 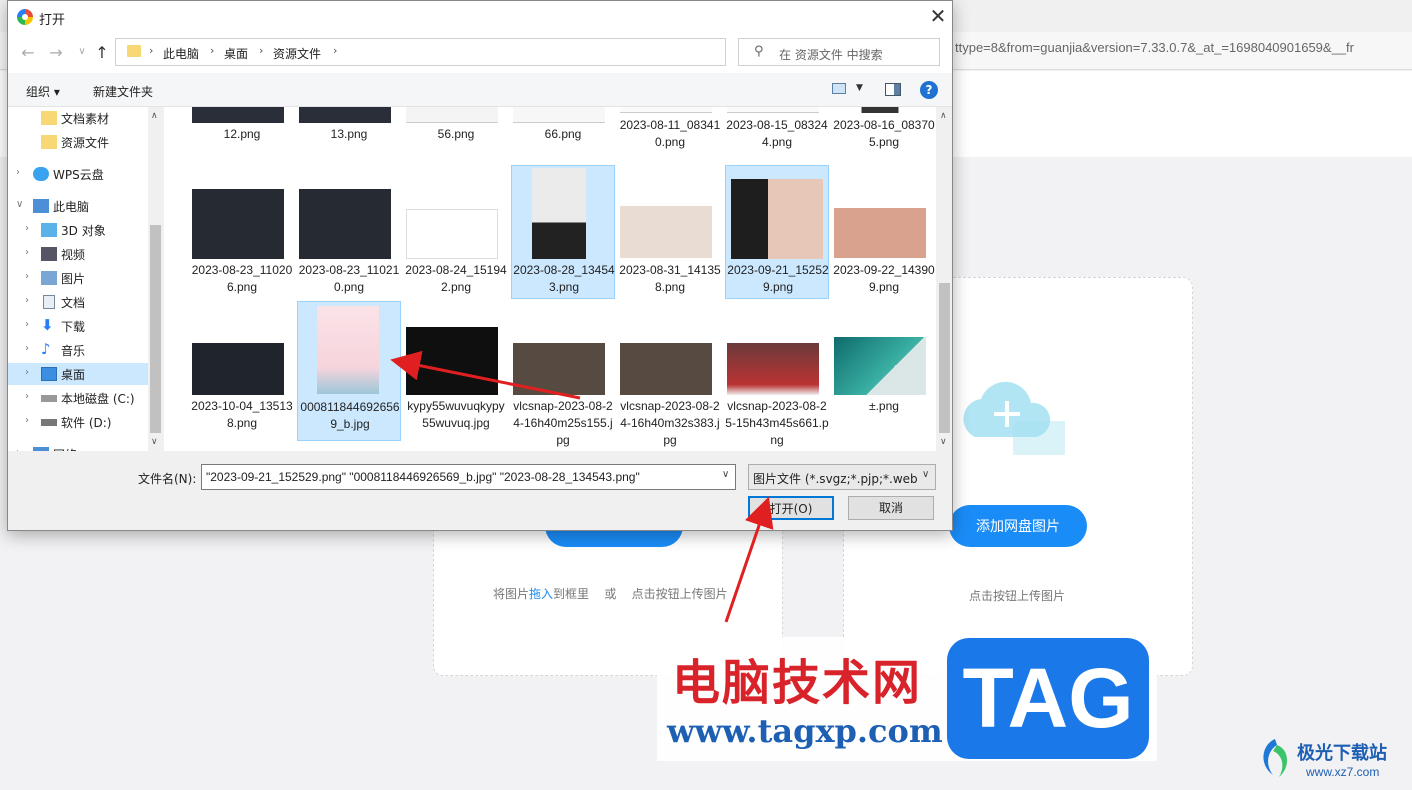 I want to click on file-item: vlcsnap-2023-08-24-16h40m32s383.jpg, so click(x=670, y=374).